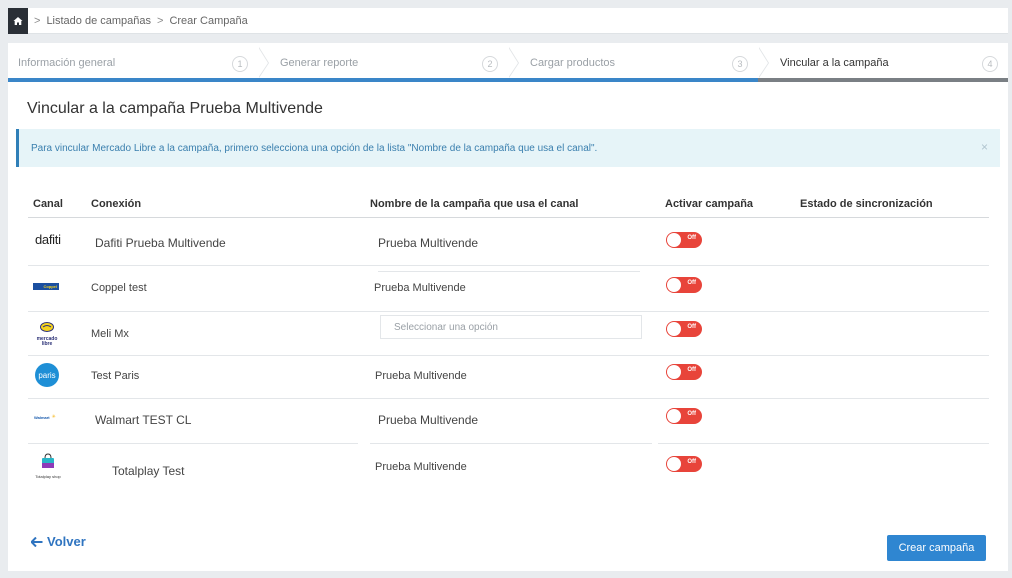  I want to click on logo-text: dafiti, so click(48, 239).